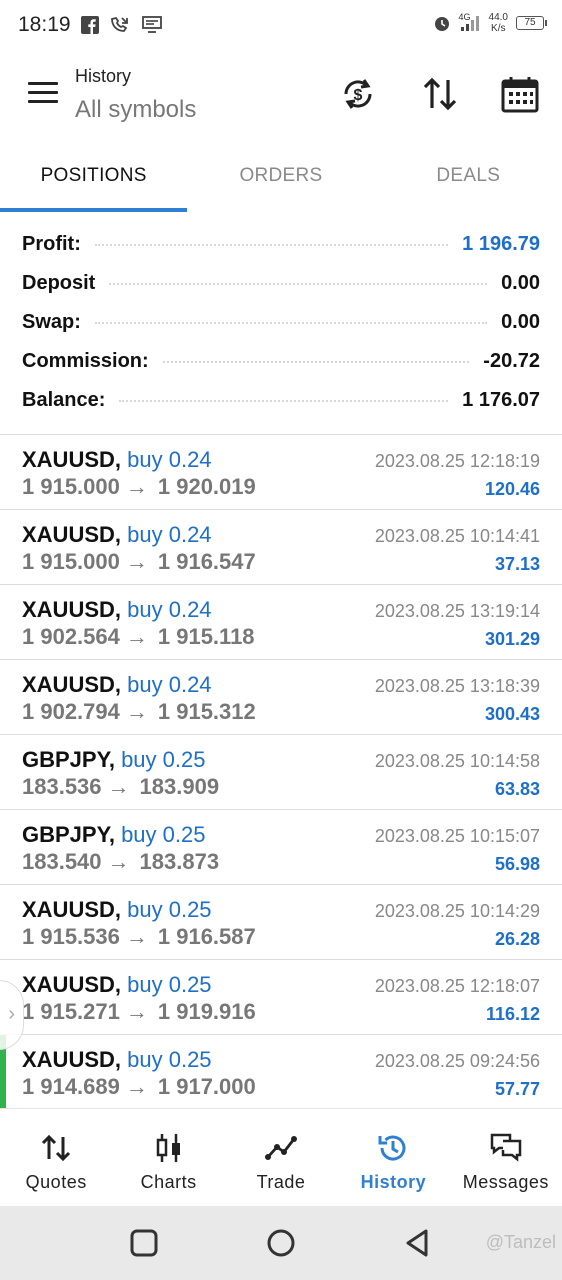  Describe the element at coordinates (135, 110) in the screenshot. I see `symbol-filter: All symbols` at that location.